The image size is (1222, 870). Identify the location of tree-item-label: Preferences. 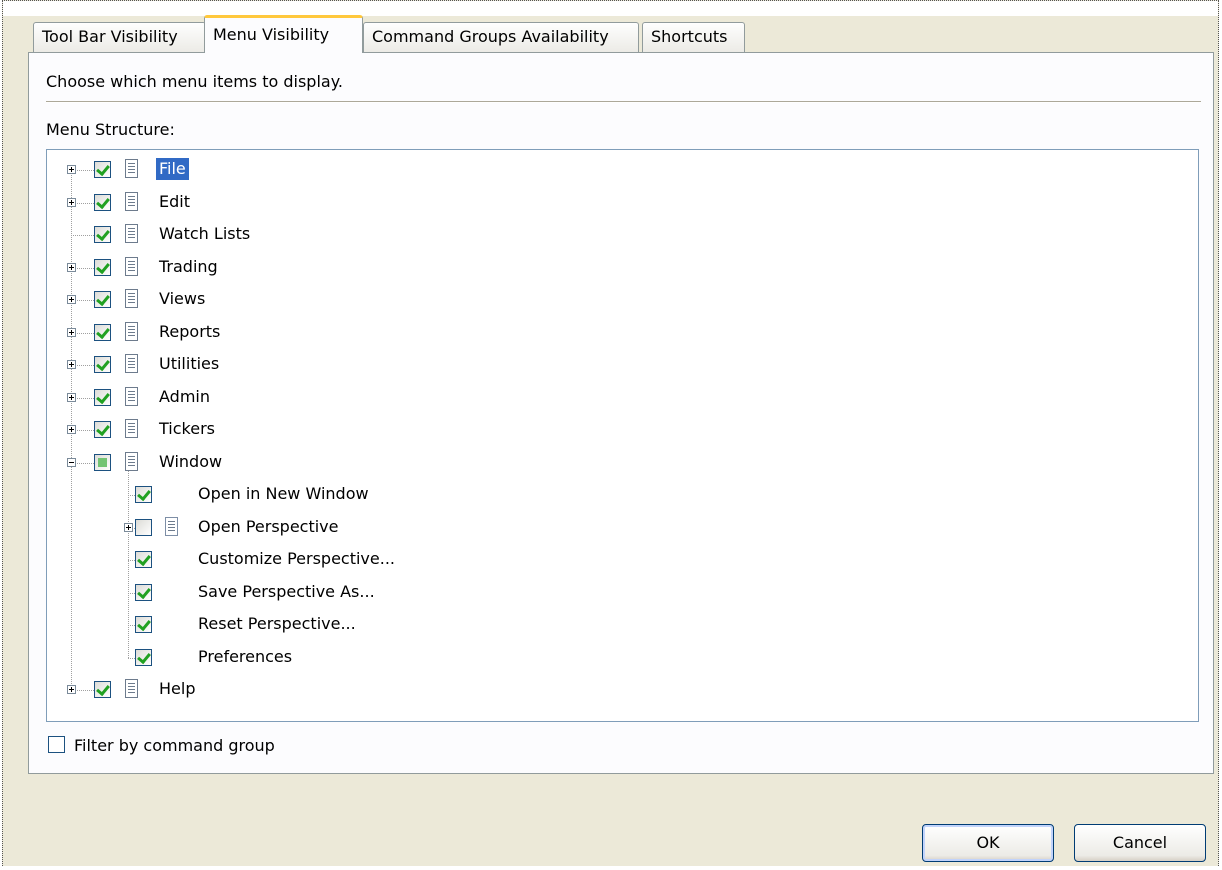
(245, 656).